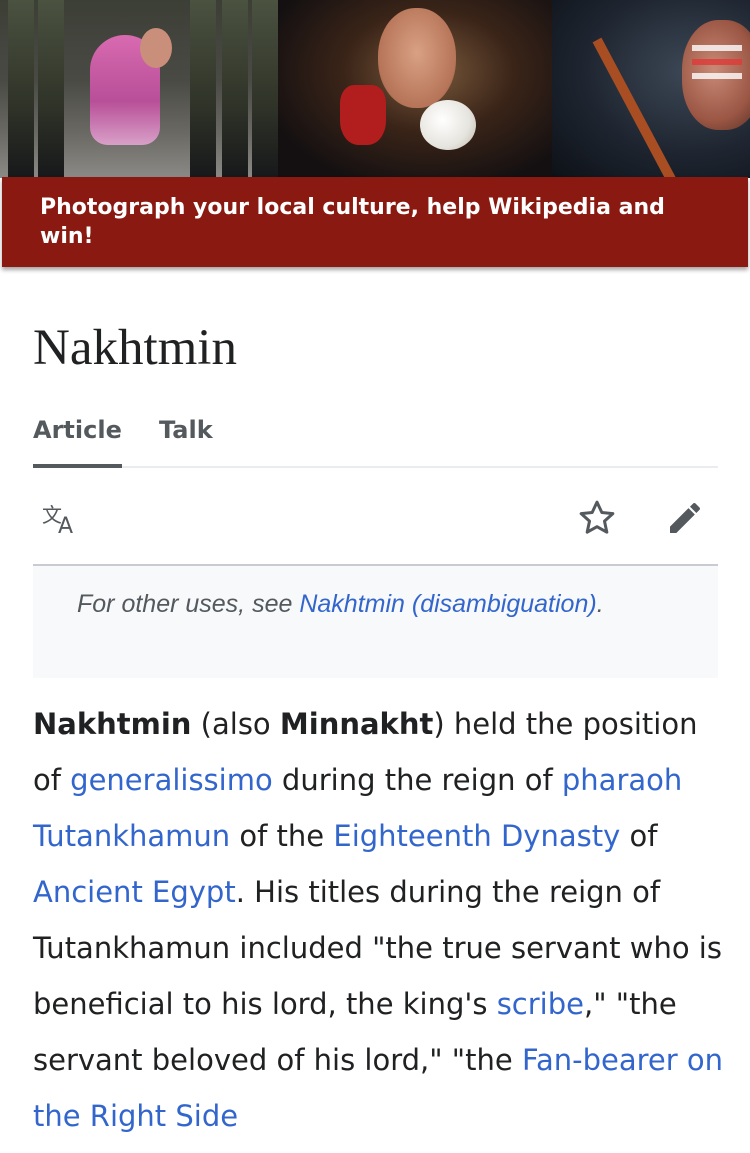 Image resolution: width=750 pixels, height=1153 pixels. I want to click on banner-photo-child-soldiers, so click(139, 89).